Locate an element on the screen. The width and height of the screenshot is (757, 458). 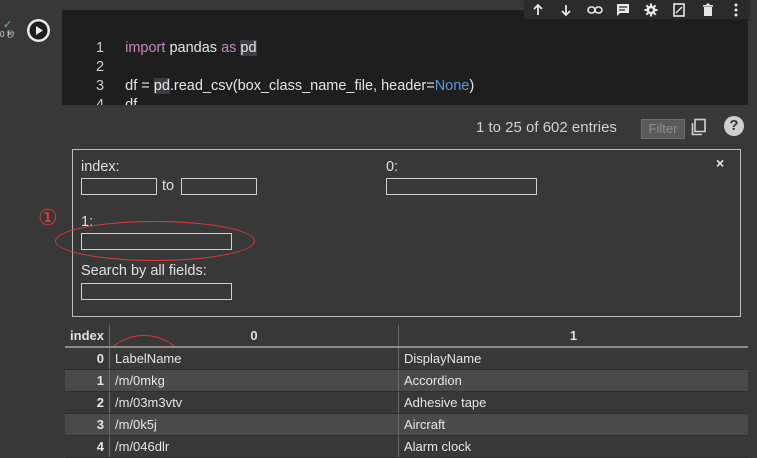
row-index: 0 is located at coordinates (87, 358).